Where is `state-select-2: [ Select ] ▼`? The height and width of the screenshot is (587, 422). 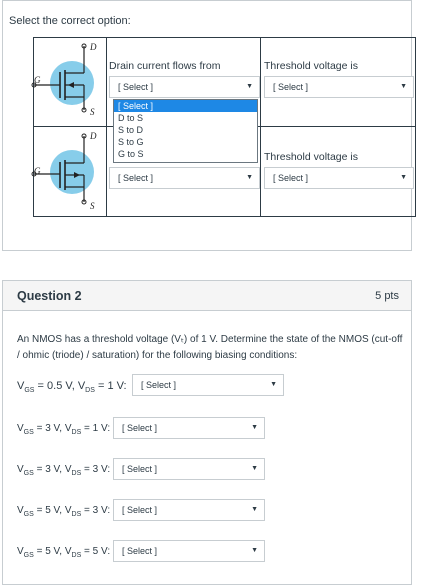 state-select-2: [ Select ] ▼ is located at coordinates (189, 428).